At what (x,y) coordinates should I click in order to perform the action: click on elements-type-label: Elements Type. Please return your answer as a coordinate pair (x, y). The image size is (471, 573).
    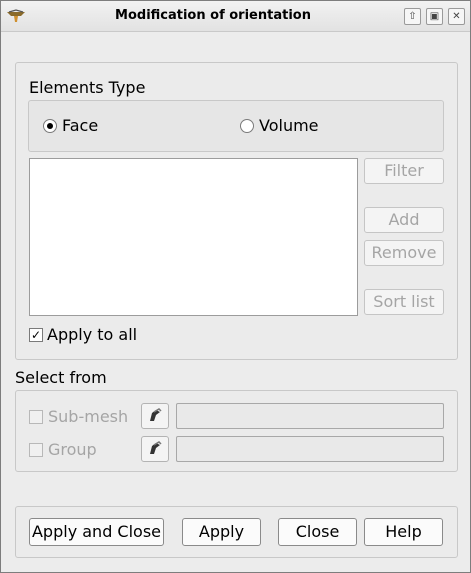
    Looking at the image, I should click on (87, 87).